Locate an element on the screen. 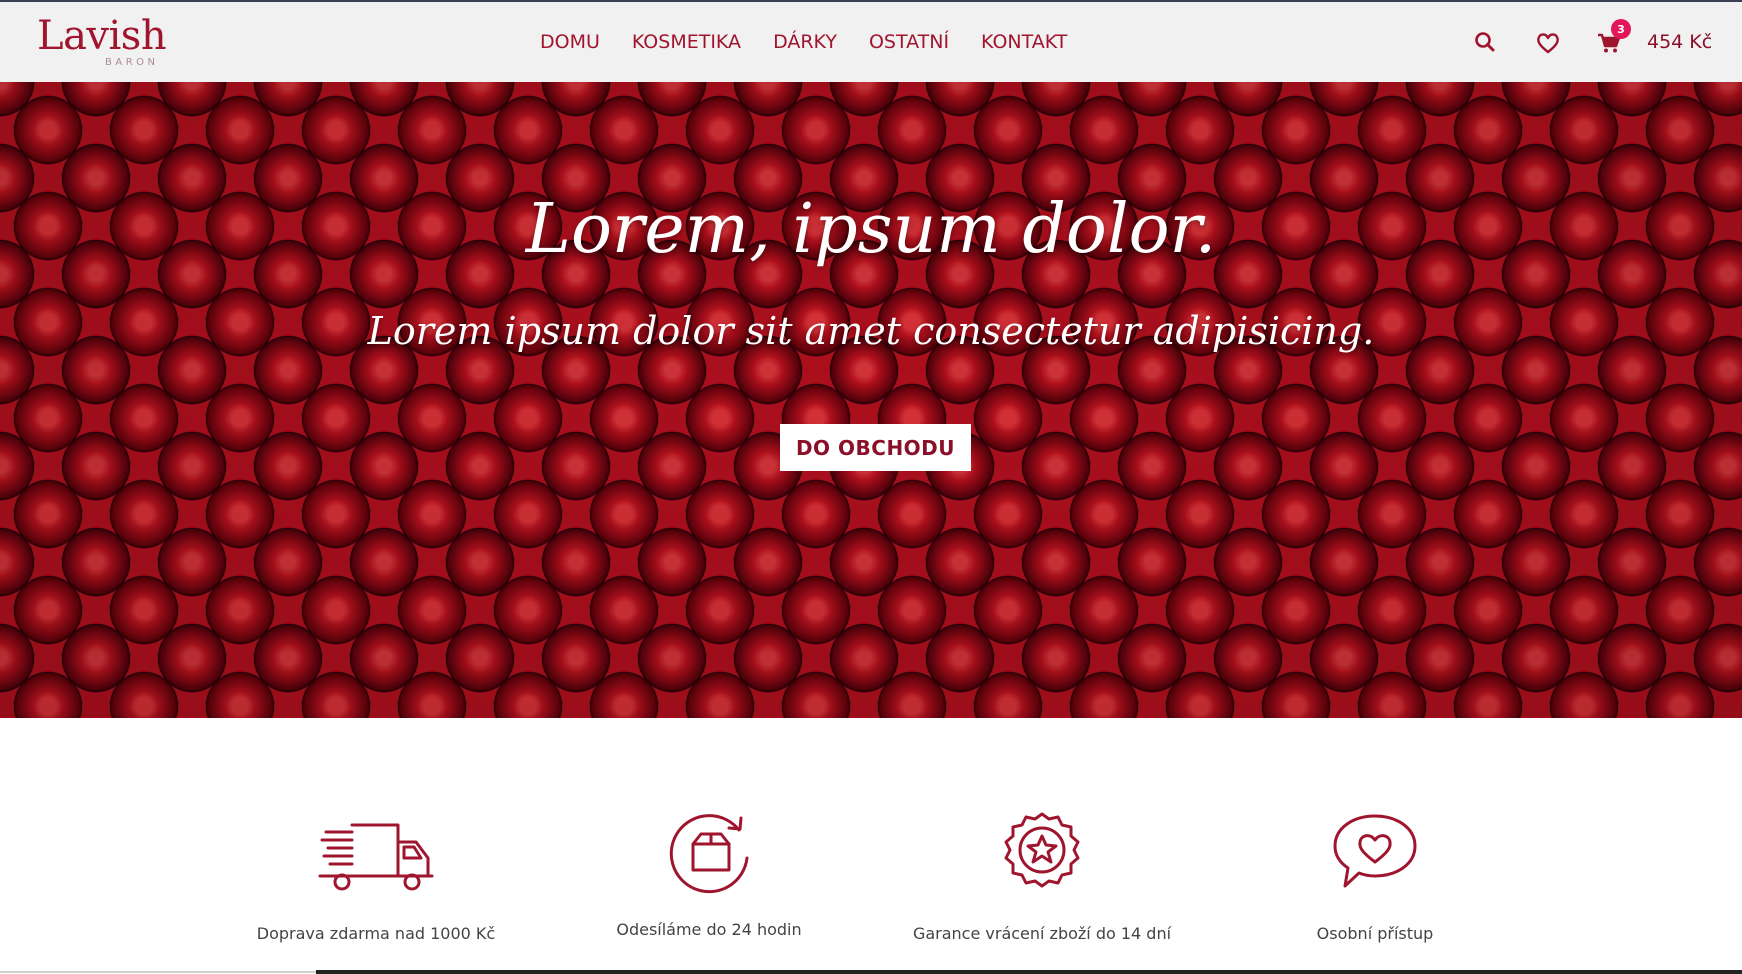 This screenshot has width=1742, height=974. hero-title: Lorem, ipsum dolor. is located at coordinates (871, 229).